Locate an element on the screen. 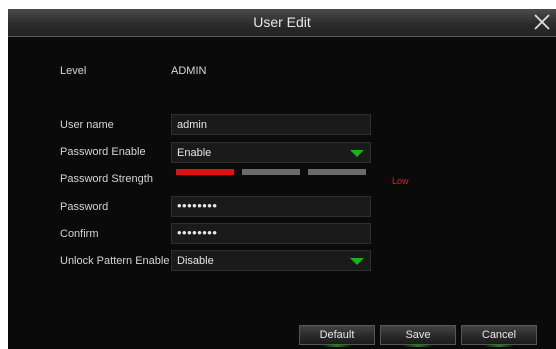 The image size is (556, 349). cancel-button: Cancel is located at coordinates (499, 336).